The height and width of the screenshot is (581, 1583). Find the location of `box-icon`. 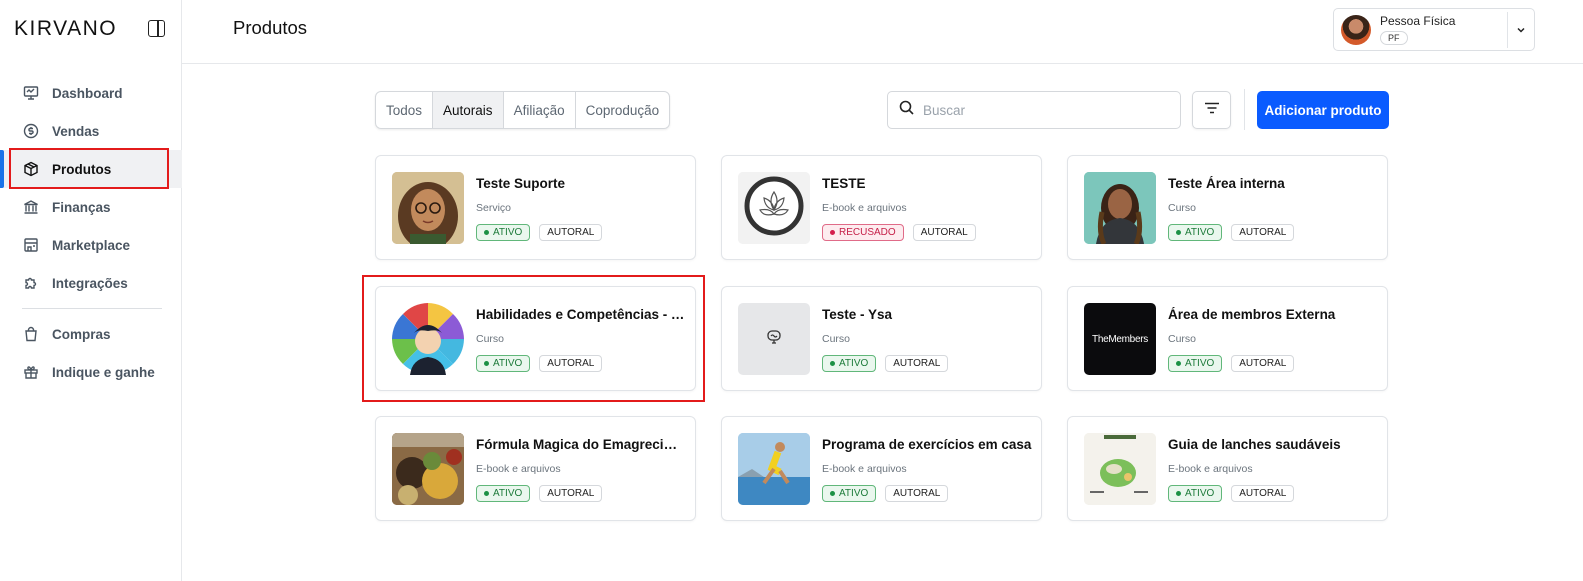

box-icon is located at coordinates (30, 169).